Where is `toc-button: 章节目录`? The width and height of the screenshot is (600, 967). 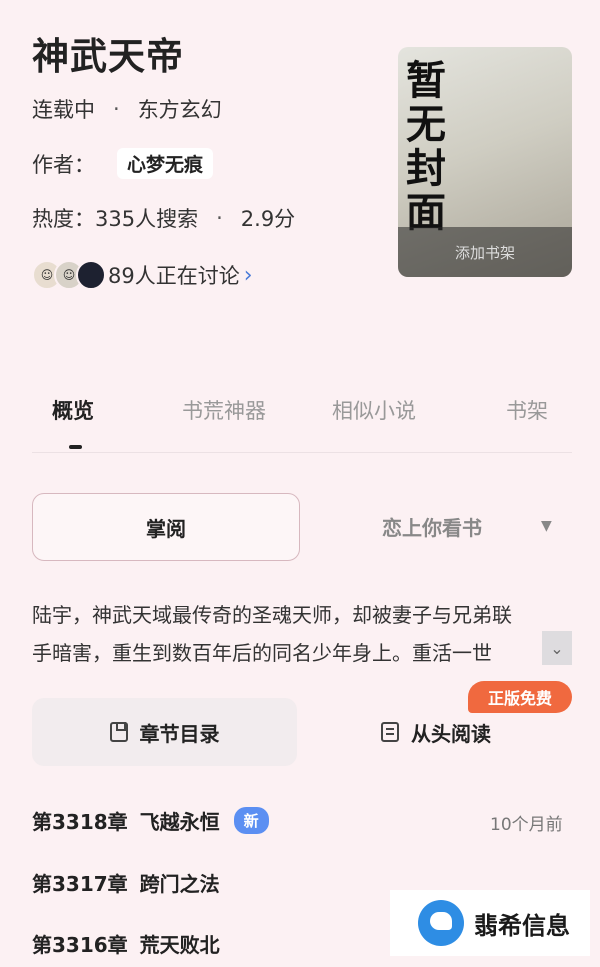
toc-button: 章节目录 is located at coordinates (164, 732).